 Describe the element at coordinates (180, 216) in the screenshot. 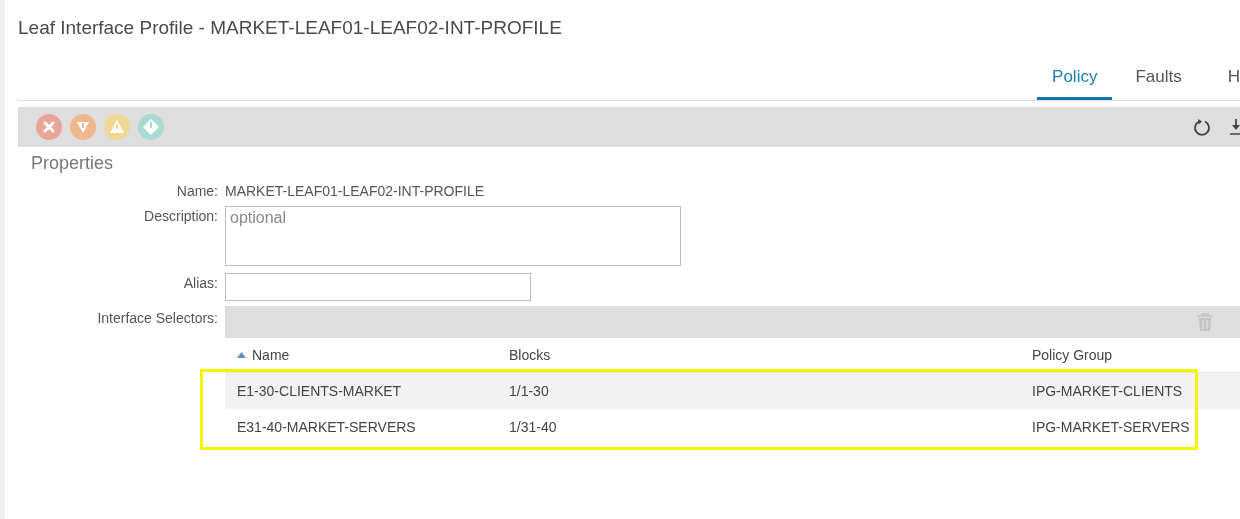

I see `field-label: Description:` at that location.